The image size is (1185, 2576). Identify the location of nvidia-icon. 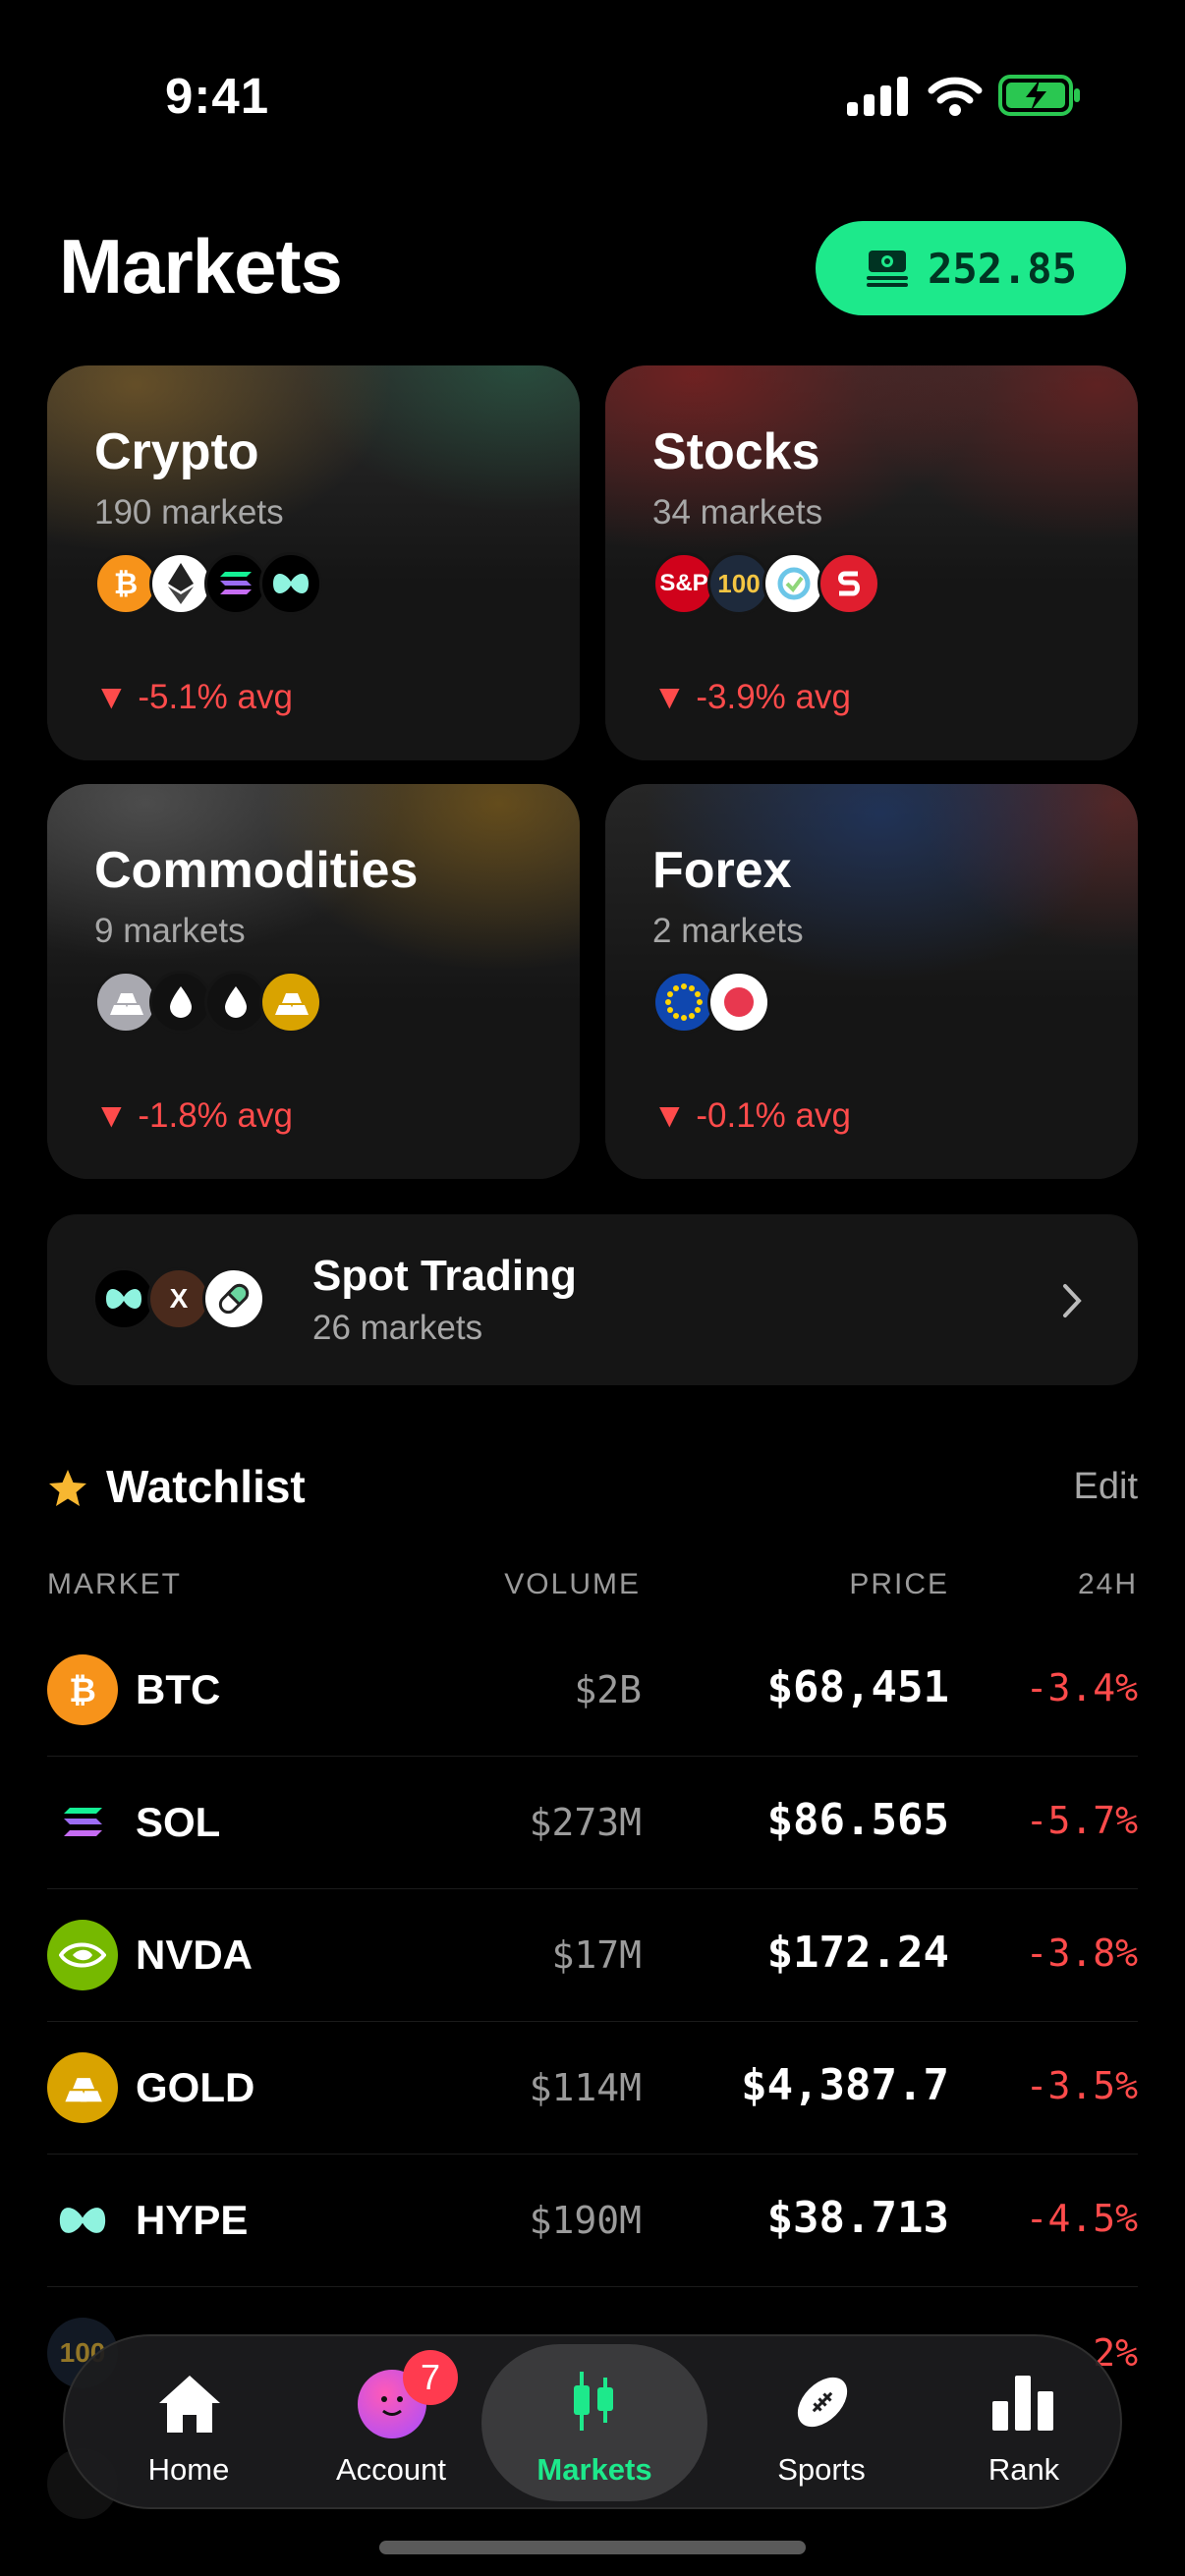
(83, 1955).